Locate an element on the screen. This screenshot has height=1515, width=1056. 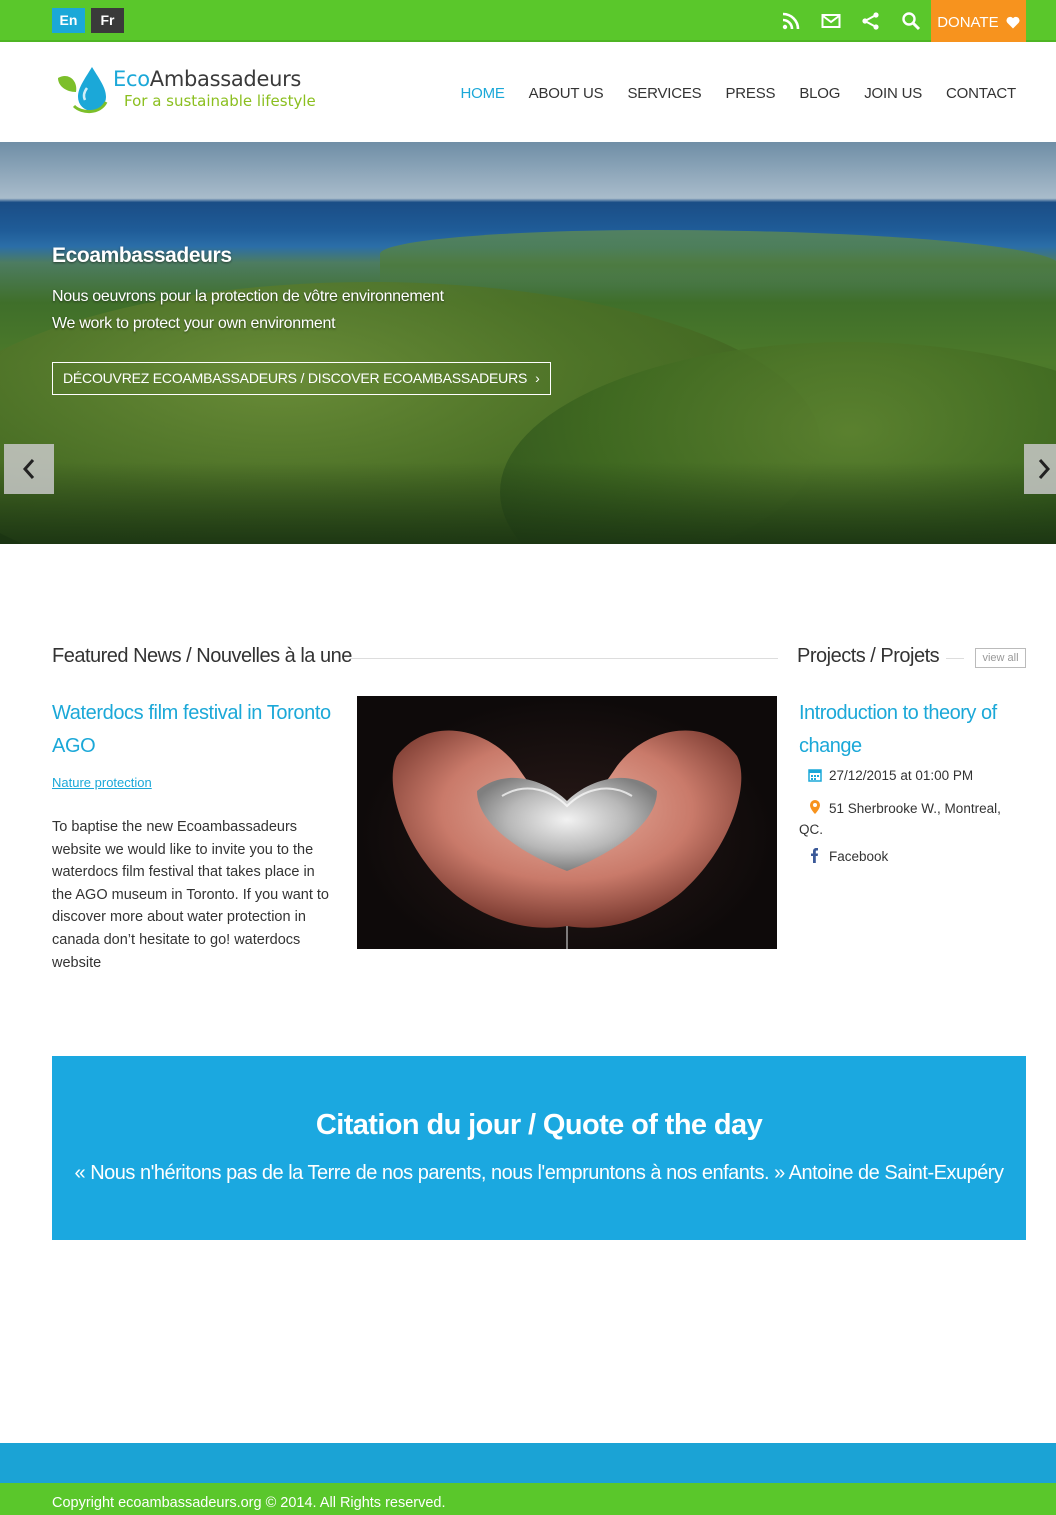
nav-press: PRESS is located at coordinates (750, 93).